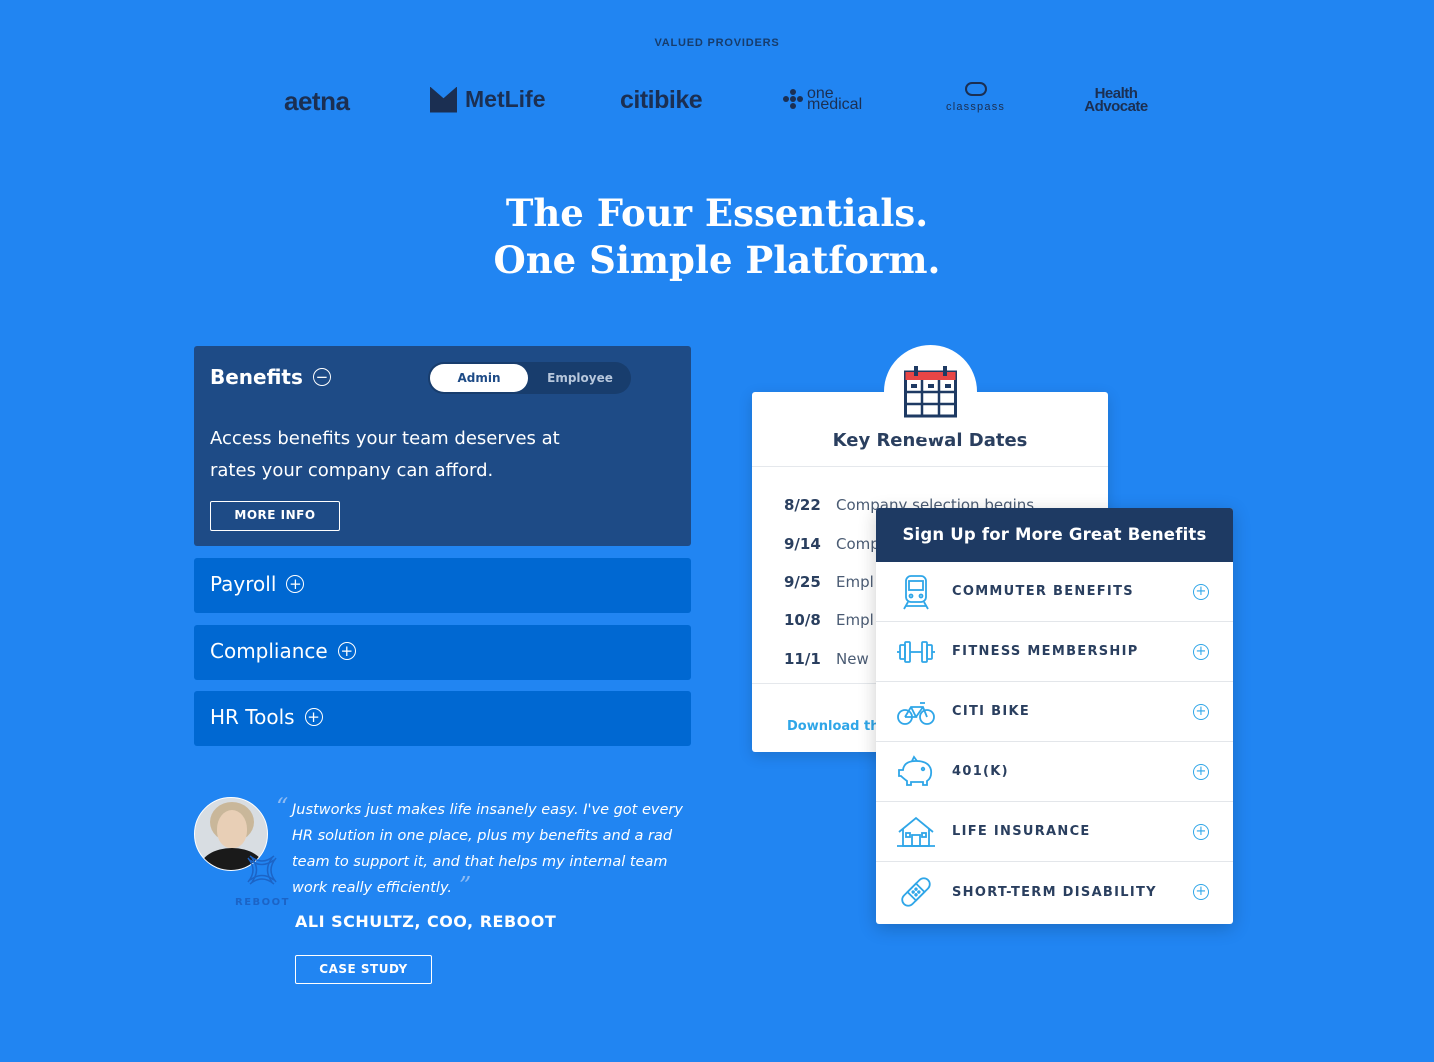  Describe the element at coordinates (256, 377) in the screenshot. I see `accordion-benefits-title: Benefits` at that location.